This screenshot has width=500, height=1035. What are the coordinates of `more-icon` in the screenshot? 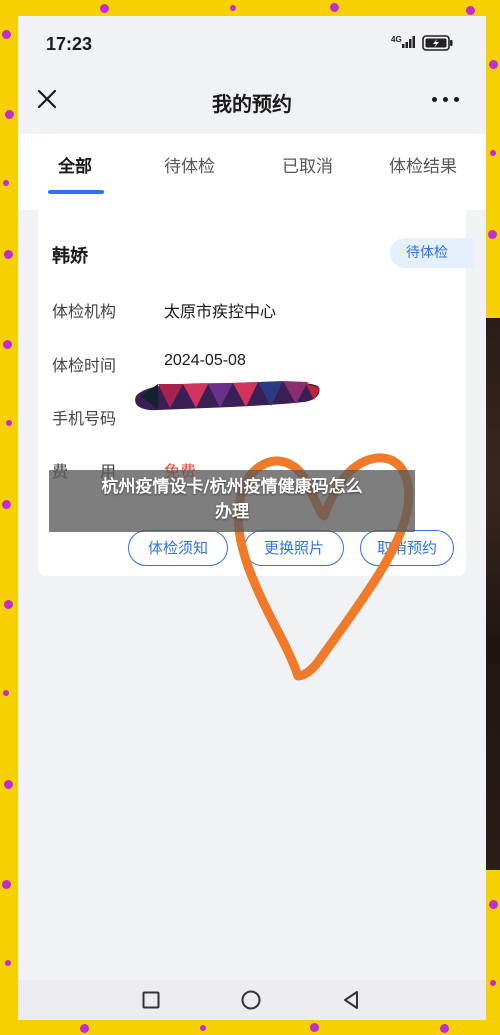 It's located at (446, 100).